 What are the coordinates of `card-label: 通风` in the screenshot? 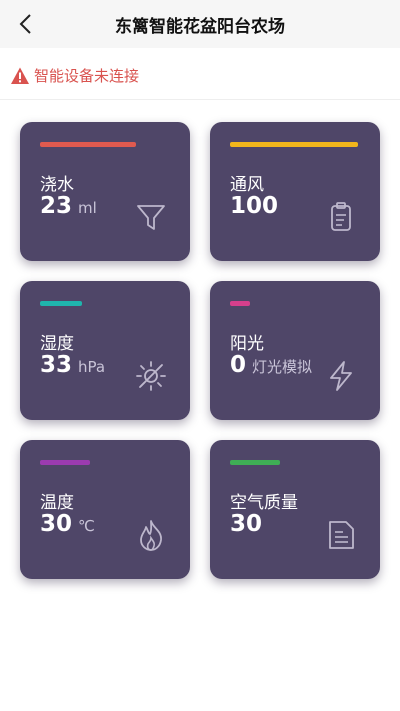 It's located at (247, 185).